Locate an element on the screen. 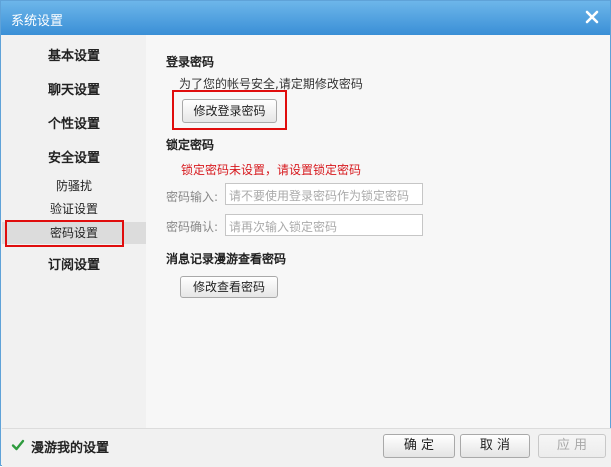 The width and height of the screenshot is (611, 467). roam-settings-checkbox is located at coordinates (18, 444).